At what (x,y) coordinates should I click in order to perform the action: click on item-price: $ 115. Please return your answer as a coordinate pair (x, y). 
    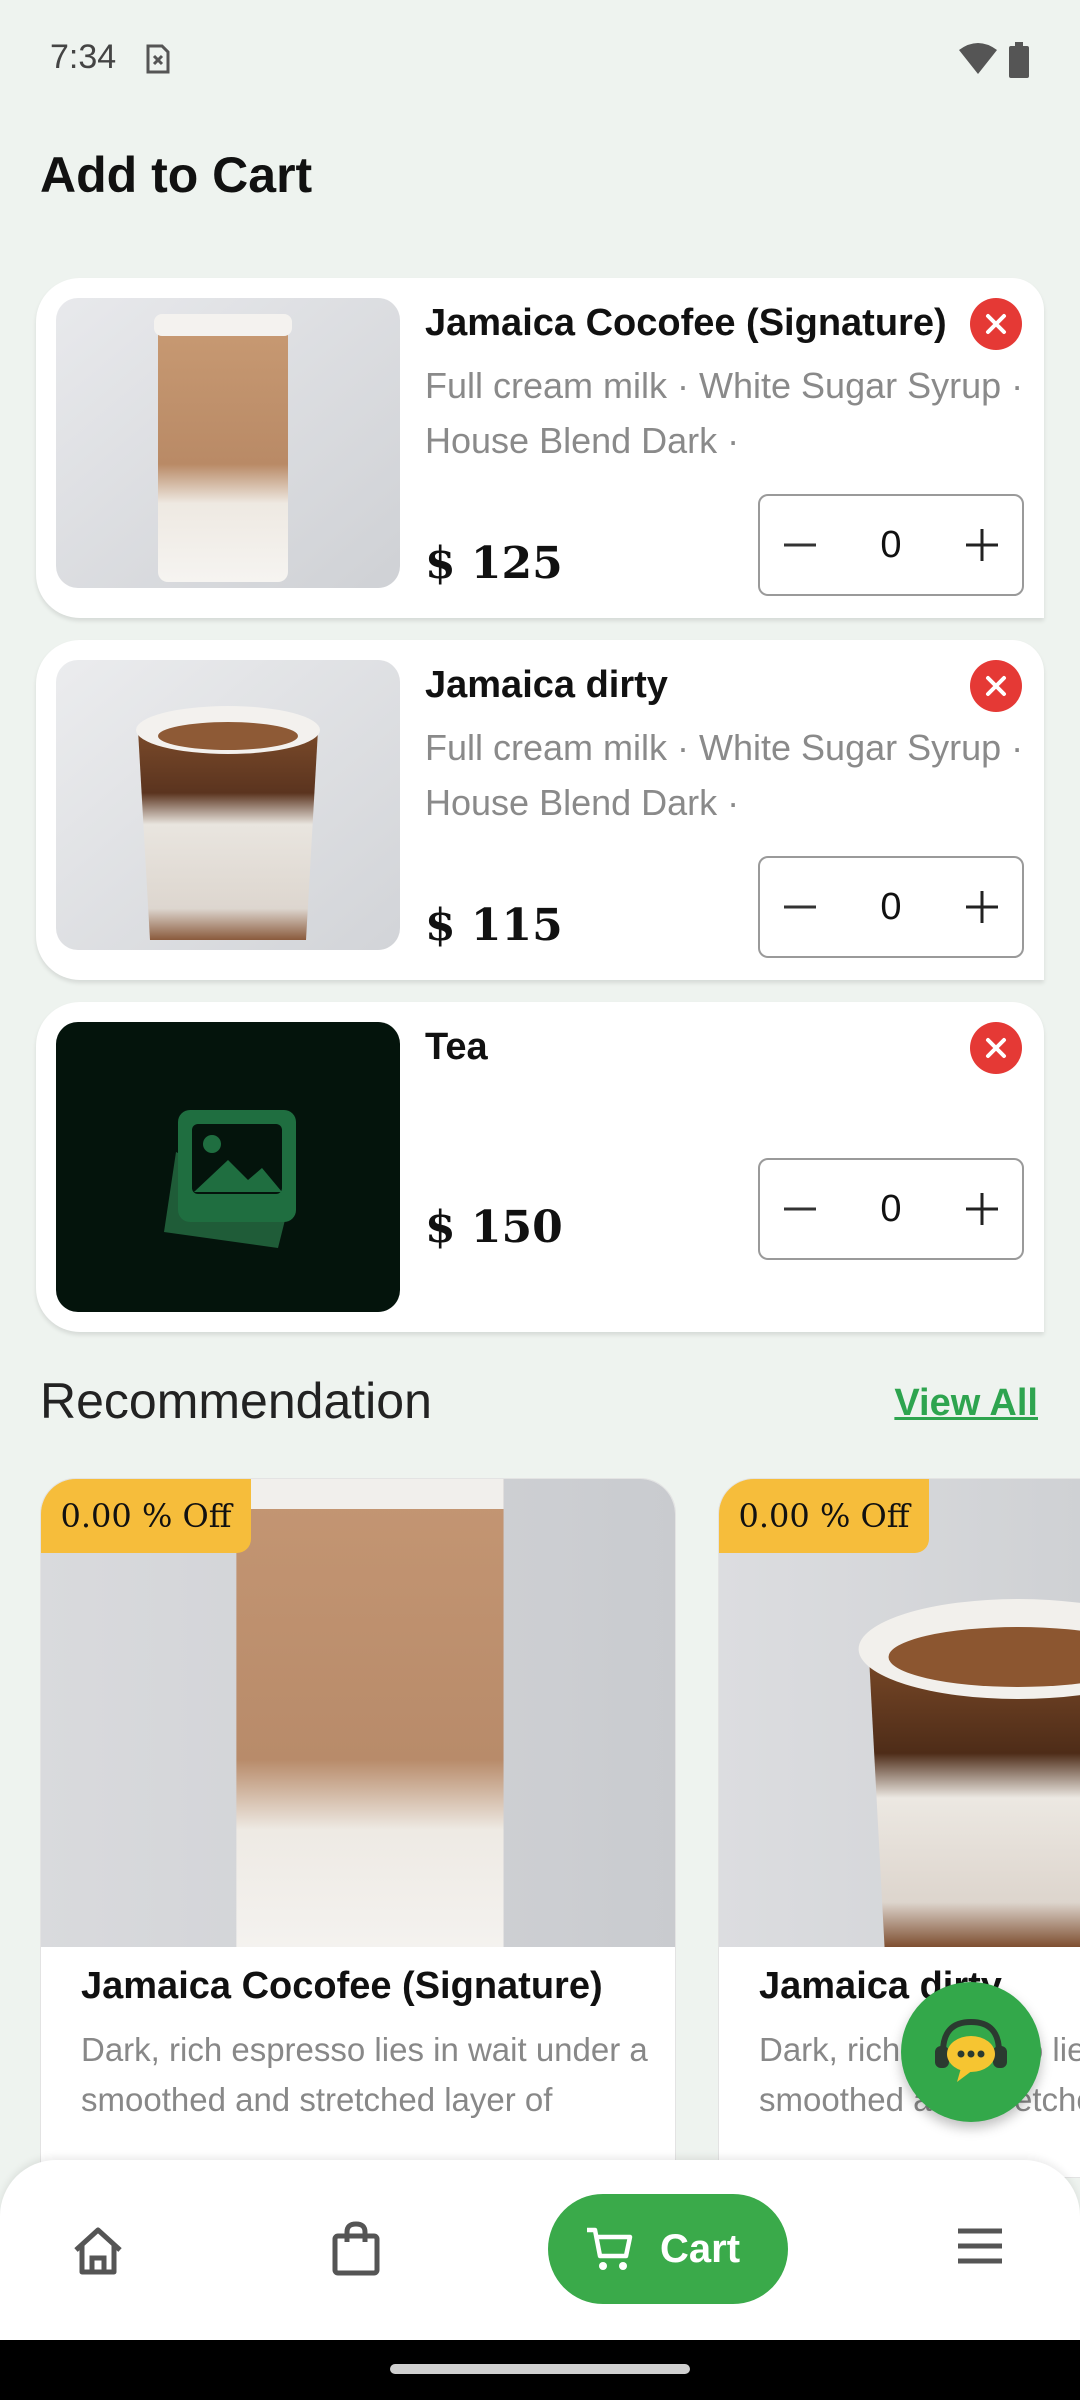
    Looking at the image, I should click on (494, 925).